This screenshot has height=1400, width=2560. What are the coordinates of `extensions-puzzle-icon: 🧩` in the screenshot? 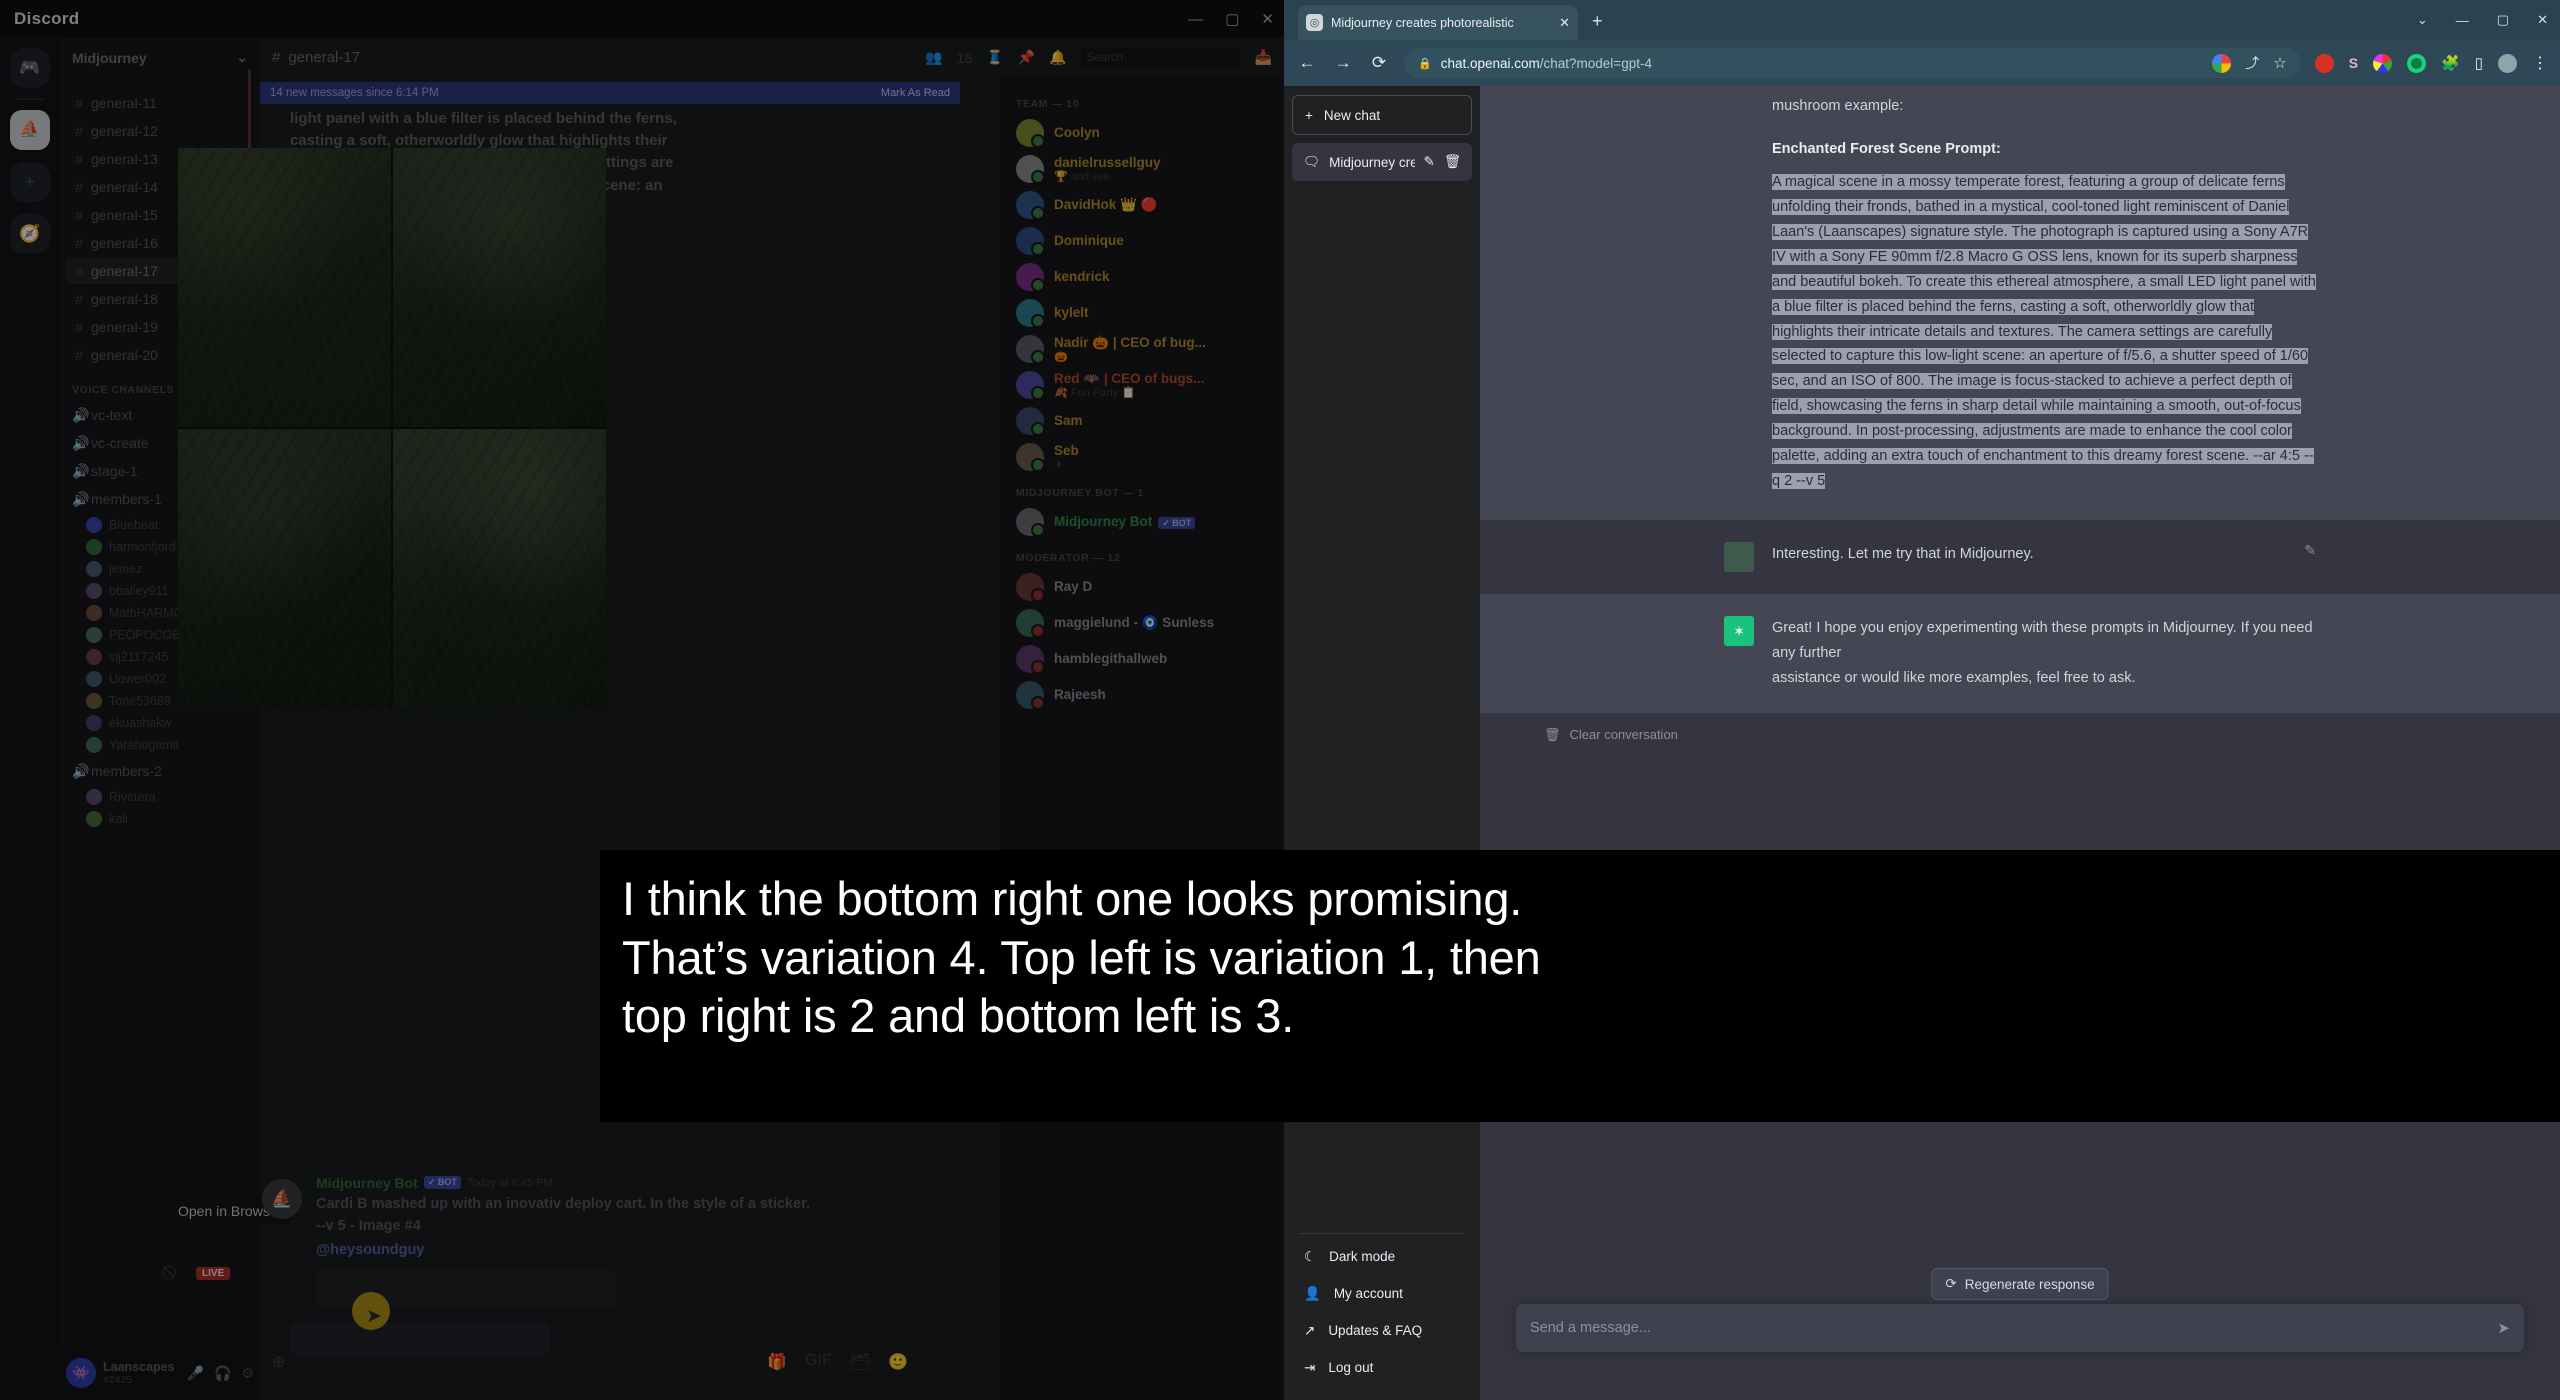 It's located at (2450, 63).